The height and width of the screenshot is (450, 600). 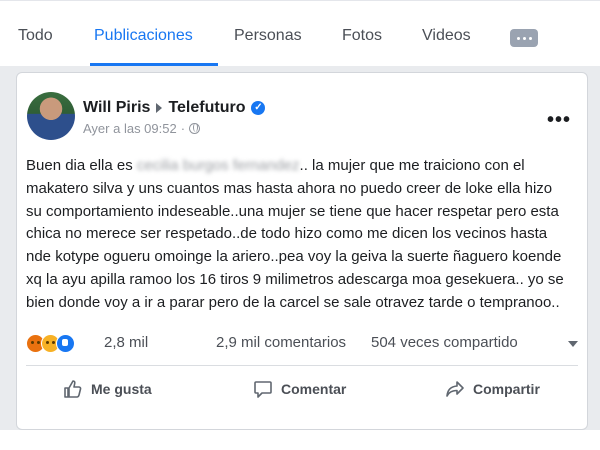 I want to click on share-button: Compartir, so click(x=492, y=389).